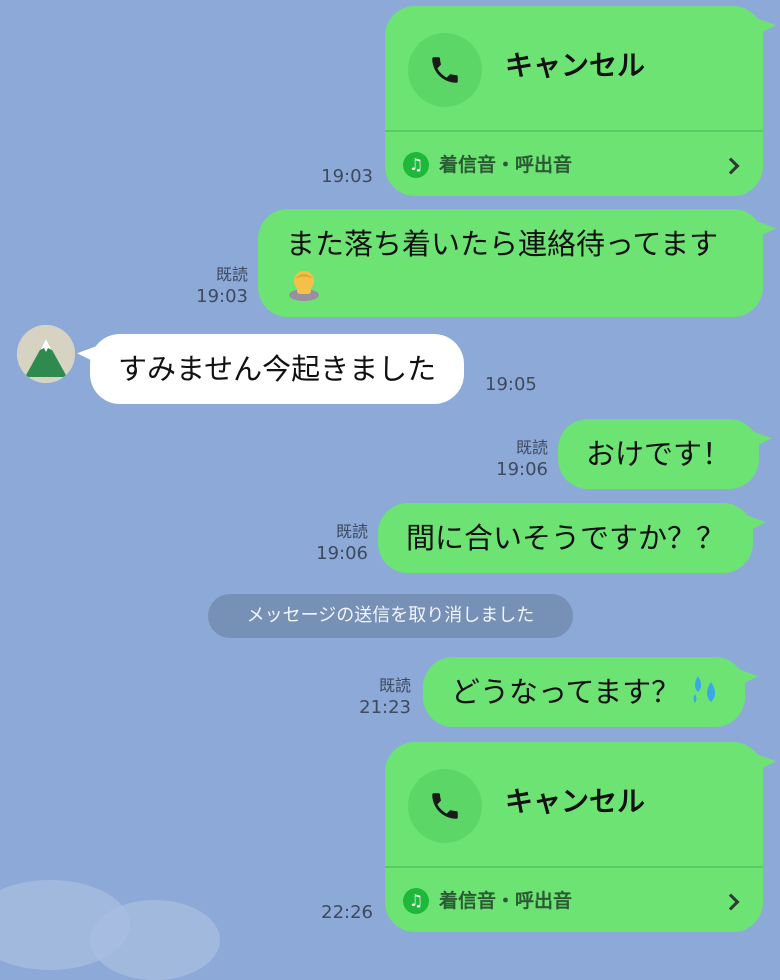 The image size is (780, 980). I want to click on message-text: どうなってます？, so click(566, 692).